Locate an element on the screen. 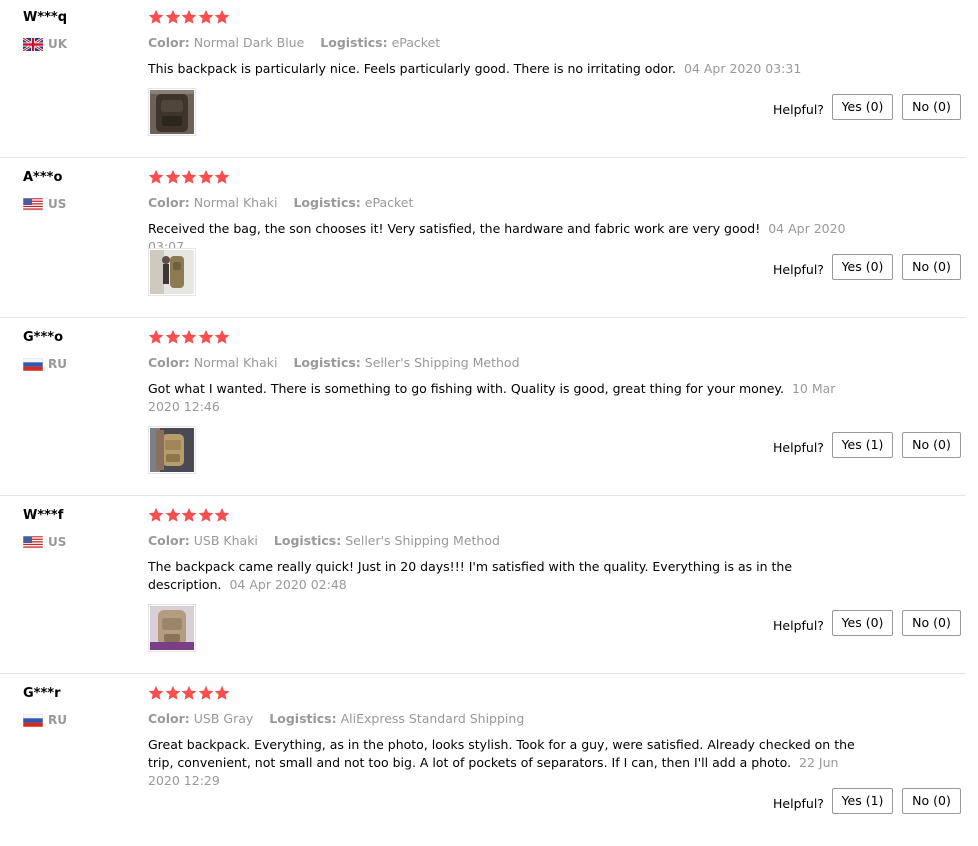  reviewer-name: W***q is located at coordinates (45, 17).